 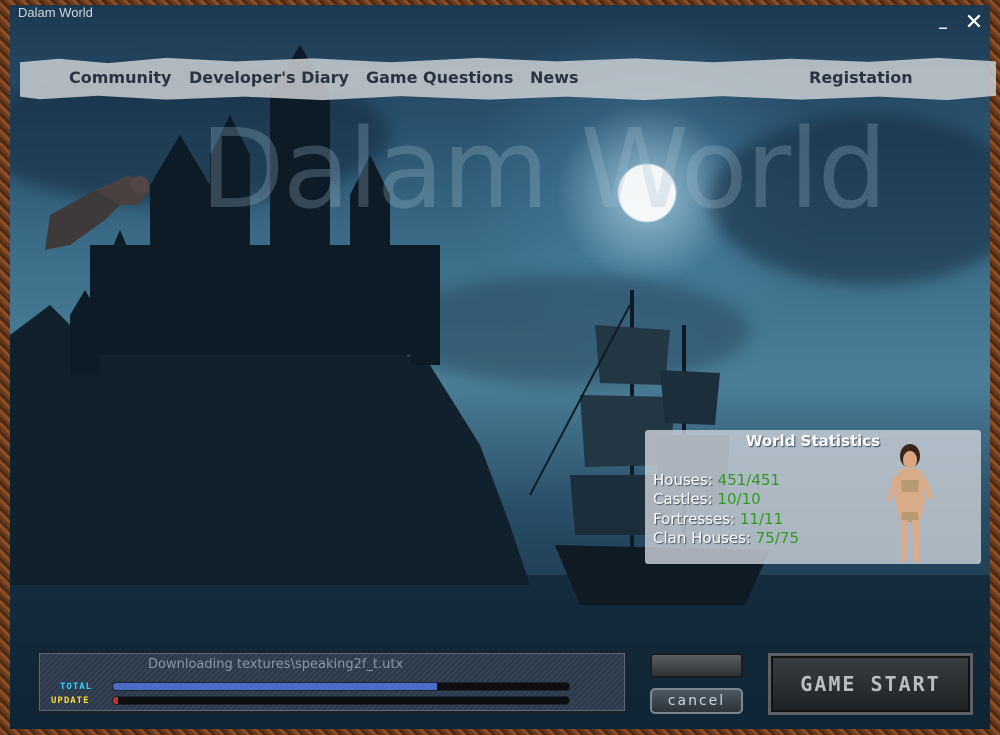 I want to click on stat-row-castles: Castles: 10/10, so click(x=707, y=499).